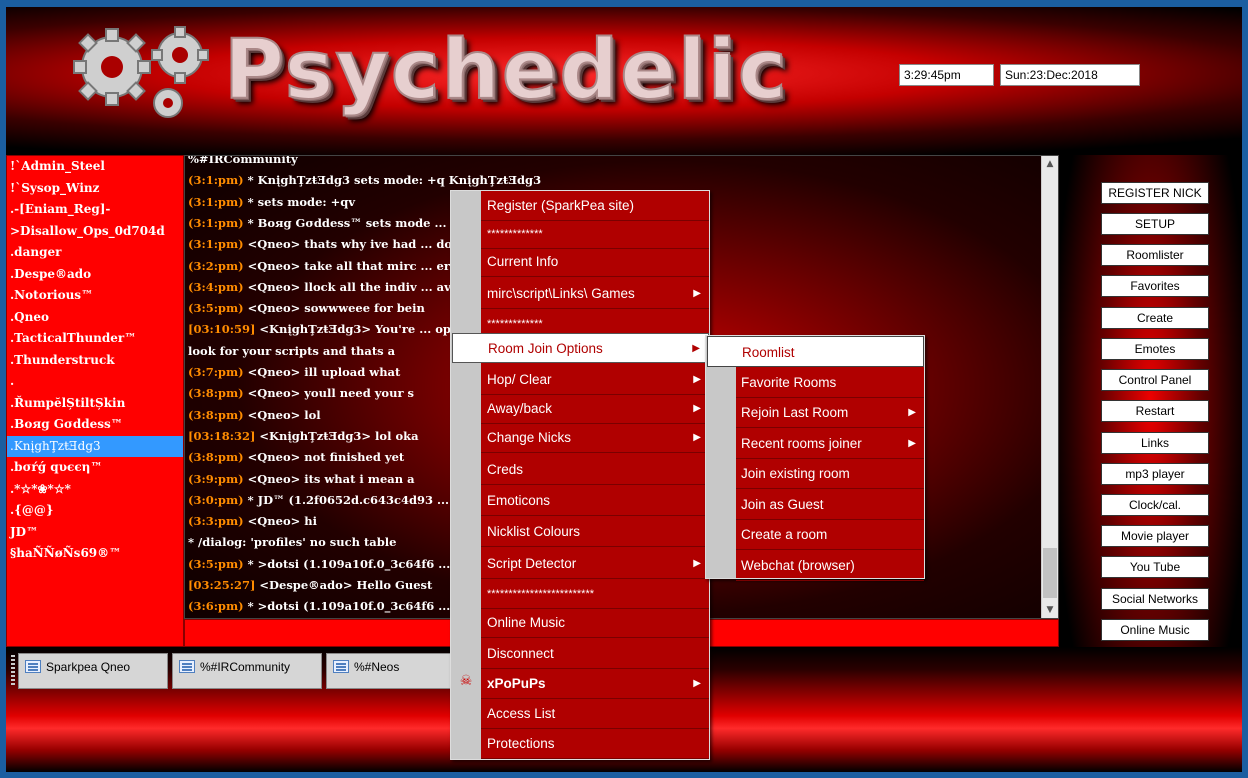  I want to click on menu-item: Emoticons, so click(595, 501).